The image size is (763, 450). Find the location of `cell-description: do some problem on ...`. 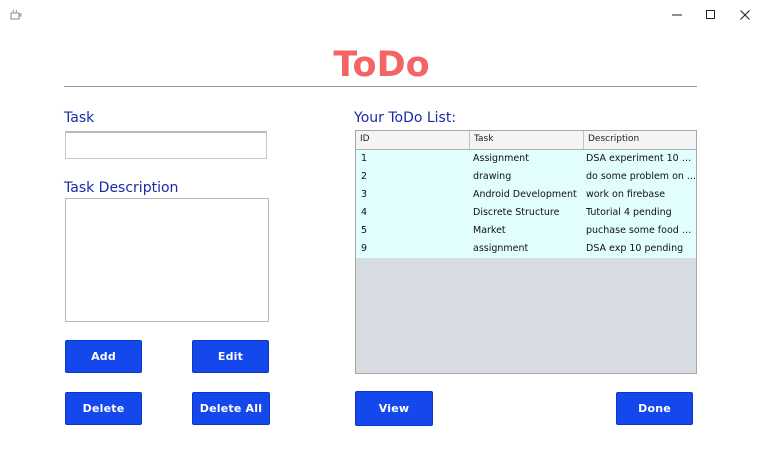

cell-description: do some problem on ... is located at coordinates (641, 176).